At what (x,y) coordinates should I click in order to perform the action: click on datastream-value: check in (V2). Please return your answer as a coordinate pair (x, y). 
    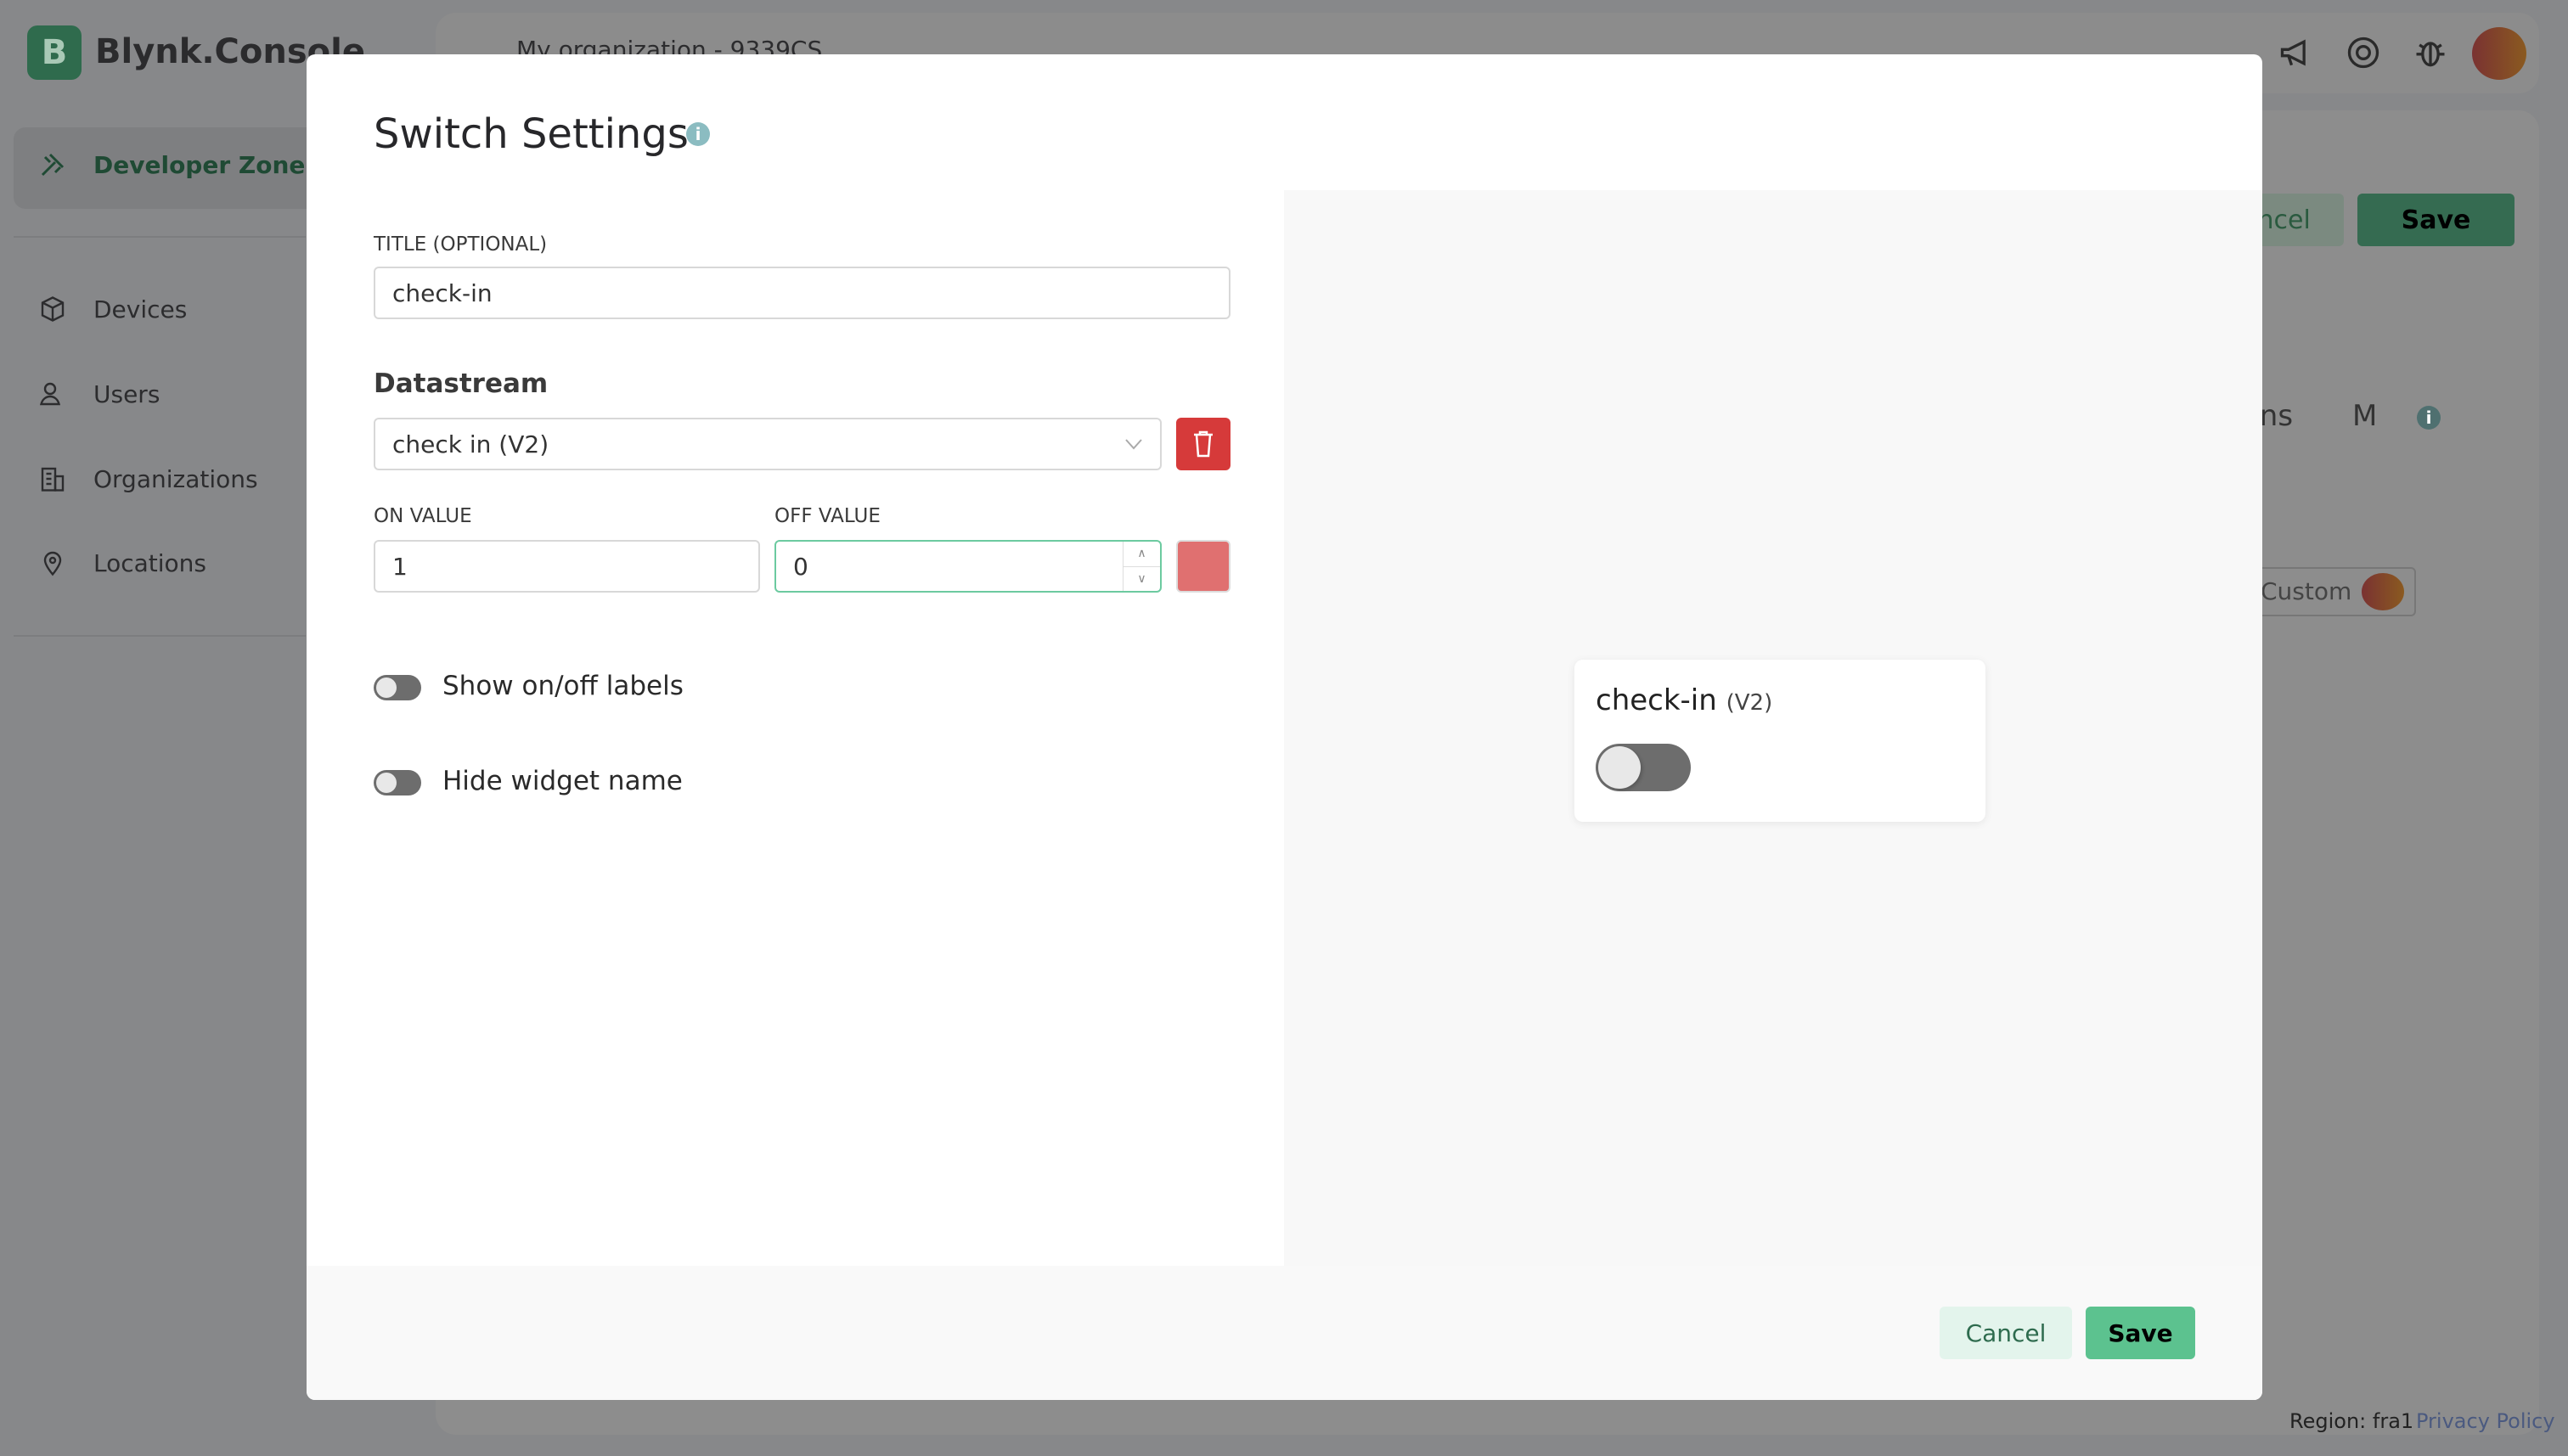
    Looking at the image, I should click on (470, 444).